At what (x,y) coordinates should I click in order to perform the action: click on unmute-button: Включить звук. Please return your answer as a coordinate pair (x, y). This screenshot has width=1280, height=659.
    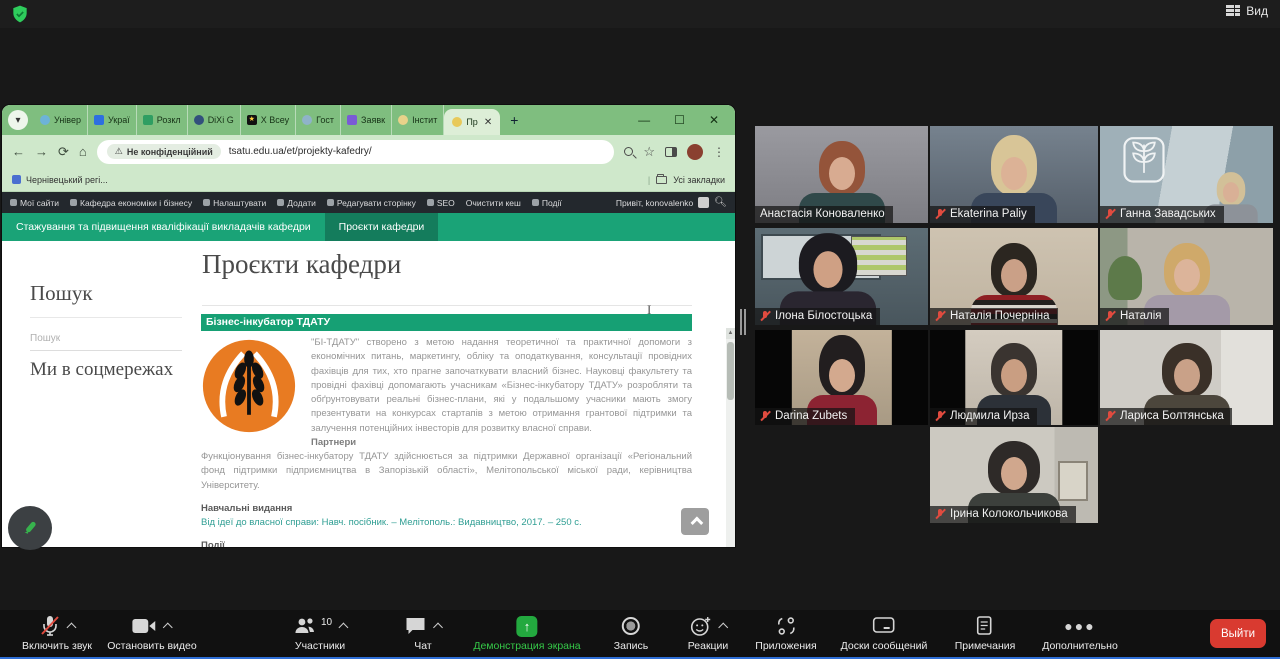
    Looking at the image, I should click on (57, 633).